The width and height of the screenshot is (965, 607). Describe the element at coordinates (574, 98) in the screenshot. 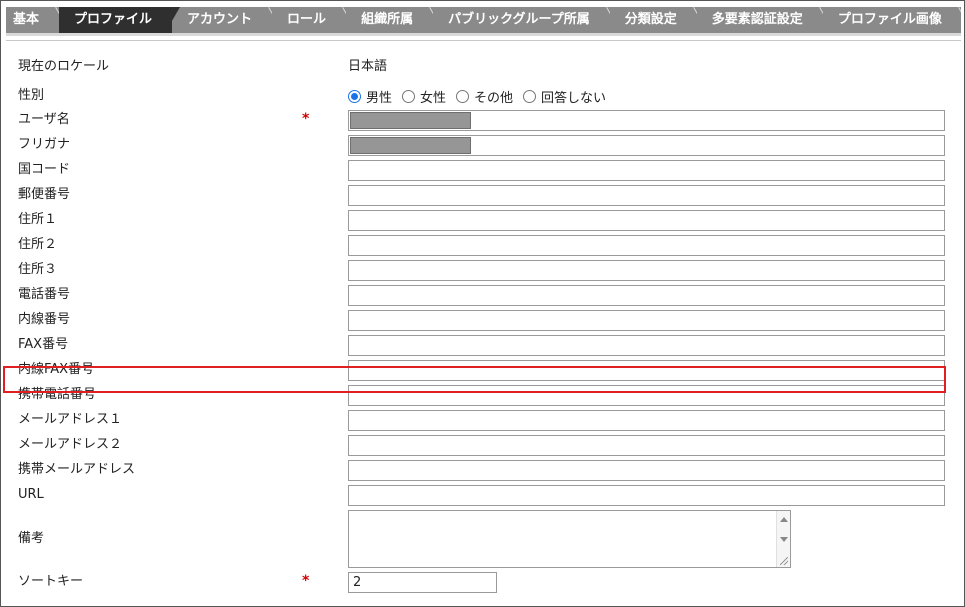

I see `gender-option-label: 回答しない` at that location.